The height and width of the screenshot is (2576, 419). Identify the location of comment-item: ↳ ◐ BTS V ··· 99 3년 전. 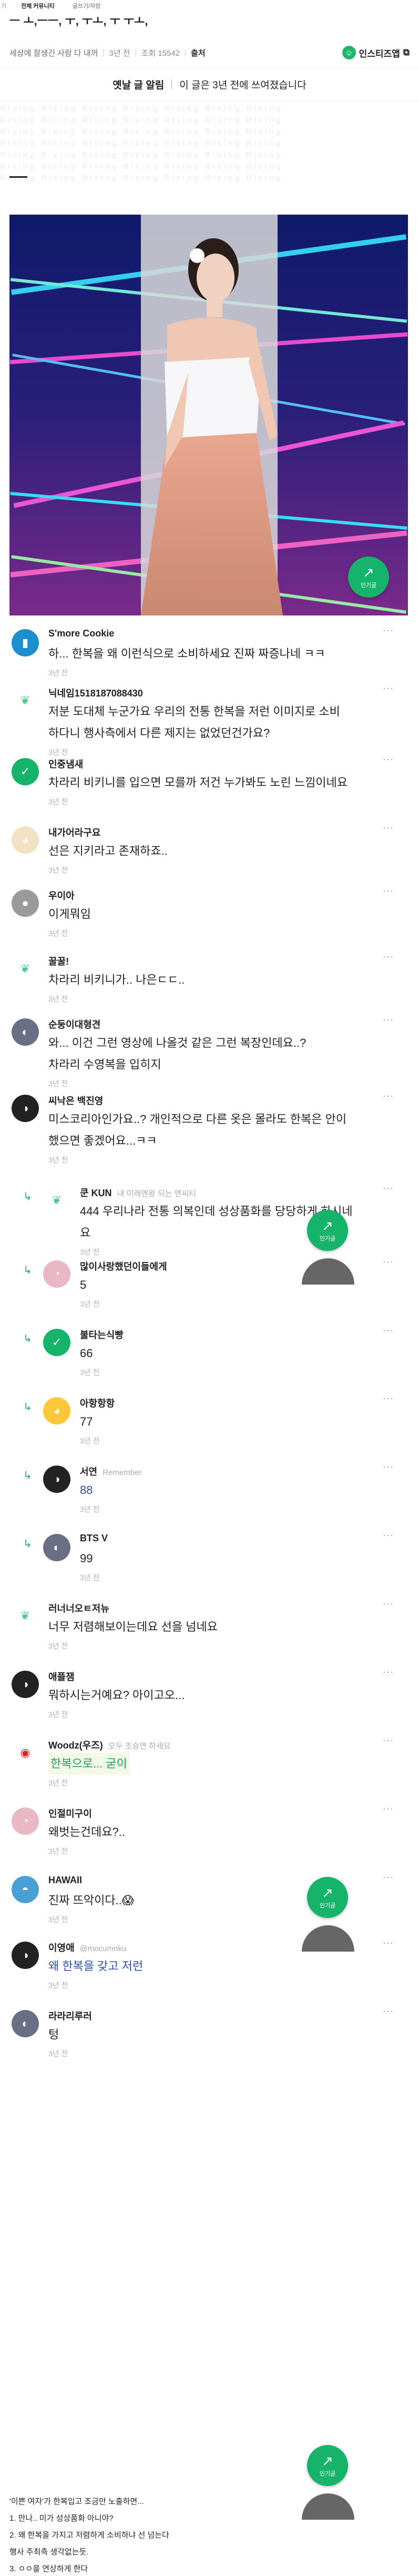
(209, 1565).